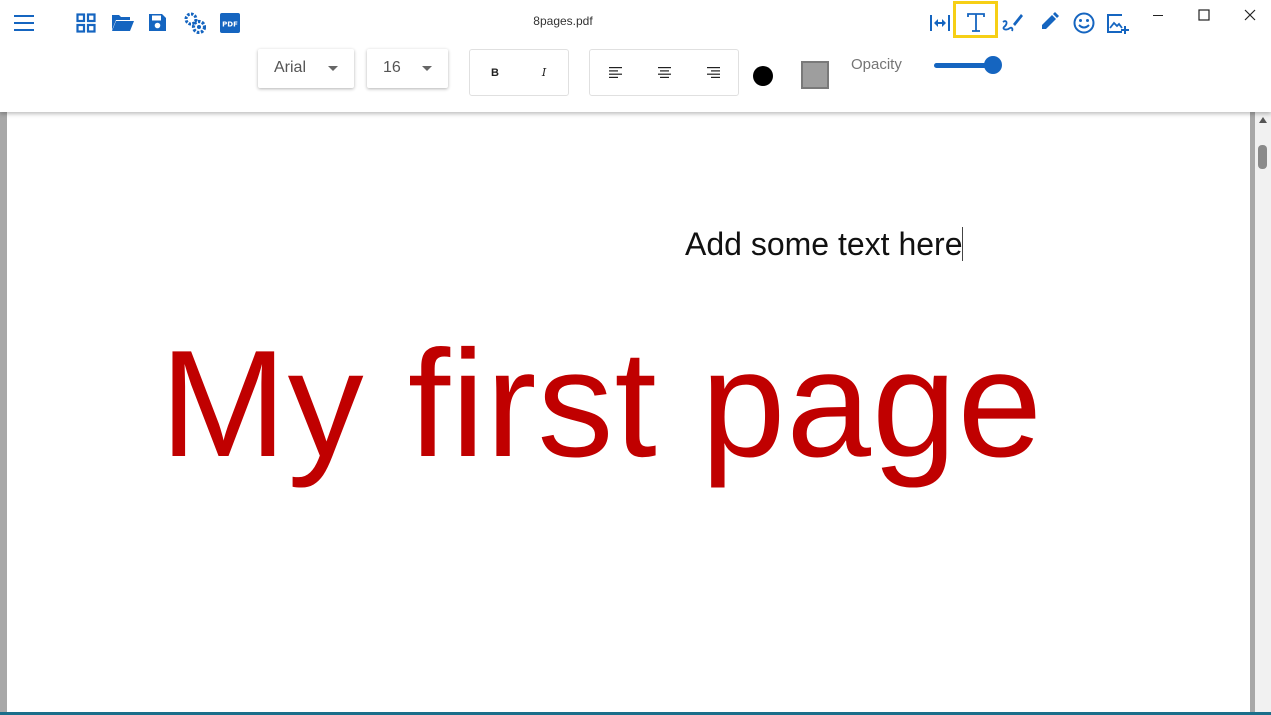  I want to click on align-center-icon, so click(664, 72).